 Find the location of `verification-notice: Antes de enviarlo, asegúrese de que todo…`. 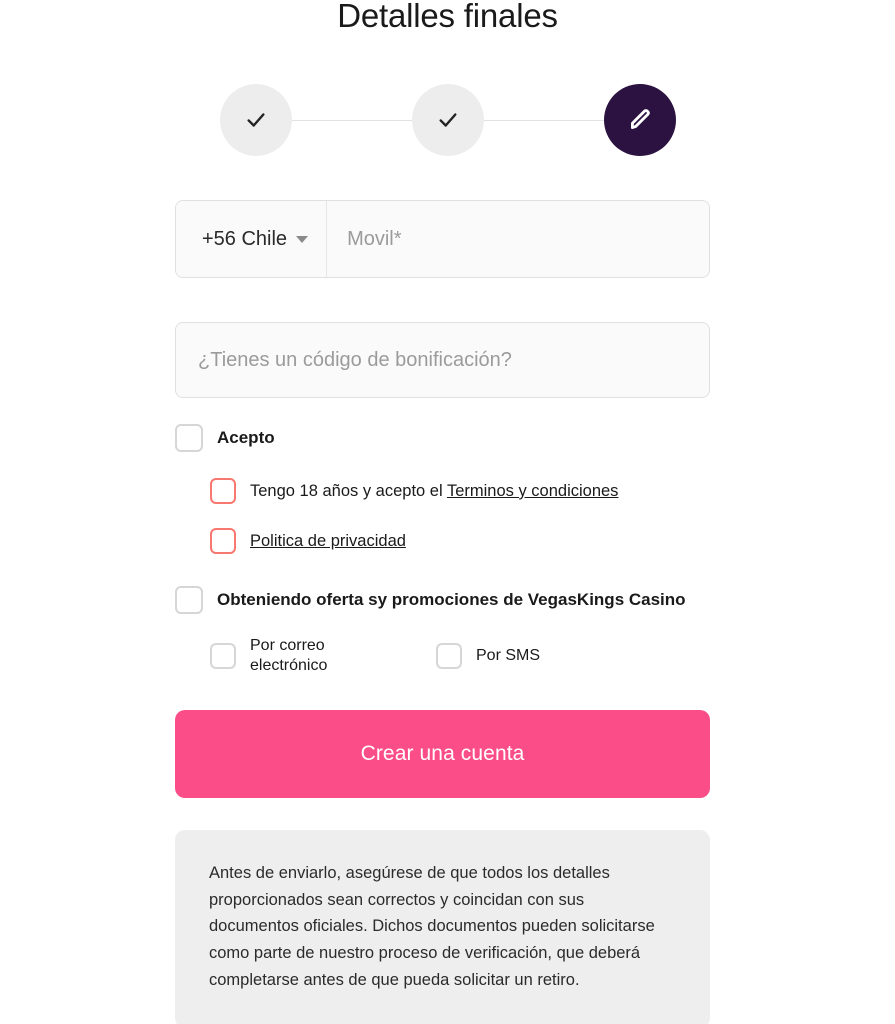

verification-notice: Antes de enviarlo, asegúrese de que todo… is located at coordinates (442, 927).